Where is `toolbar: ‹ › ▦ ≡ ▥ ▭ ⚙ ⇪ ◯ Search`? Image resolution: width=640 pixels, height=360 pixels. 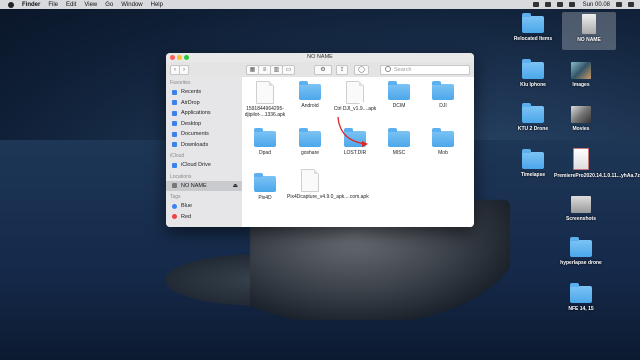
toolbar: ‹ › ▦ ≡ ▥ ▭ ⚙ ⇪ ◯ Search is located at coordinates (320, 70).